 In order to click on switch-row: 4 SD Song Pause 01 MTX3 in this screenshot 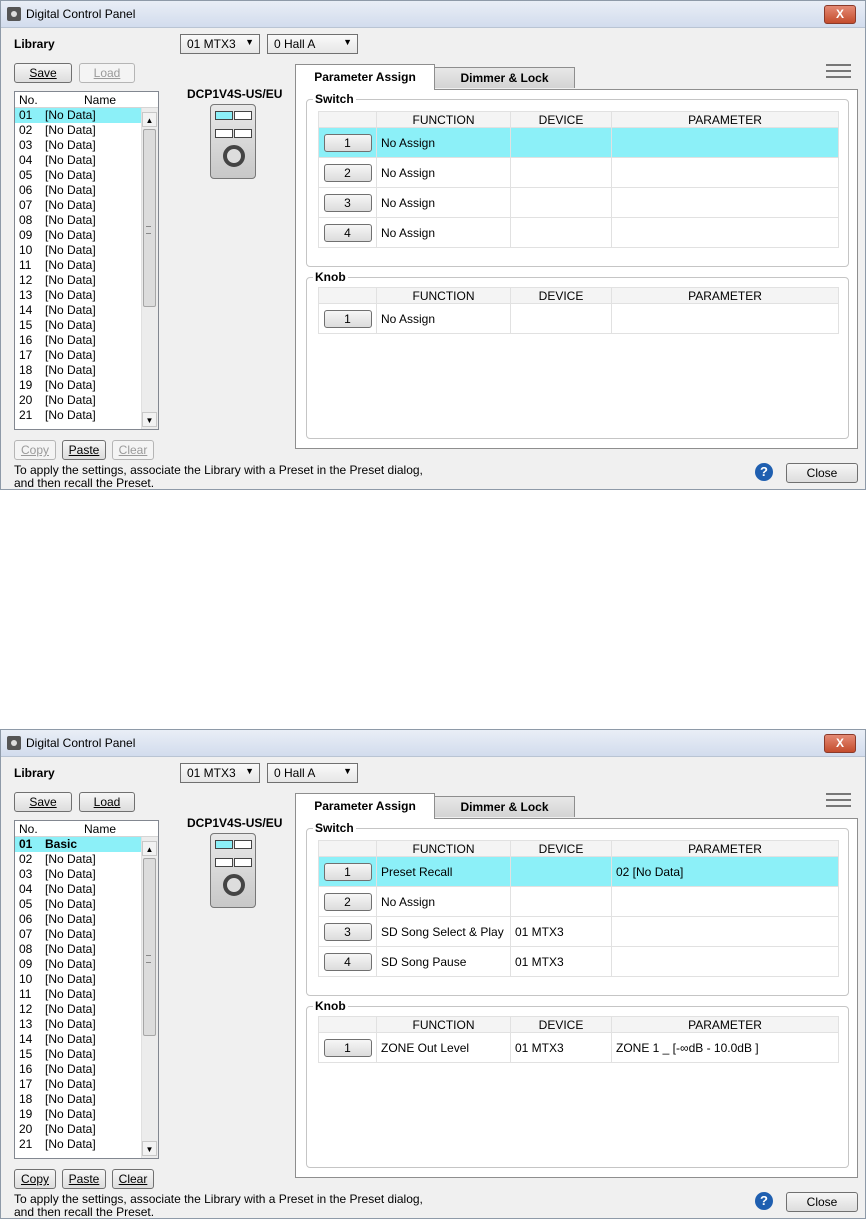, I will do `click(578, 961)`.